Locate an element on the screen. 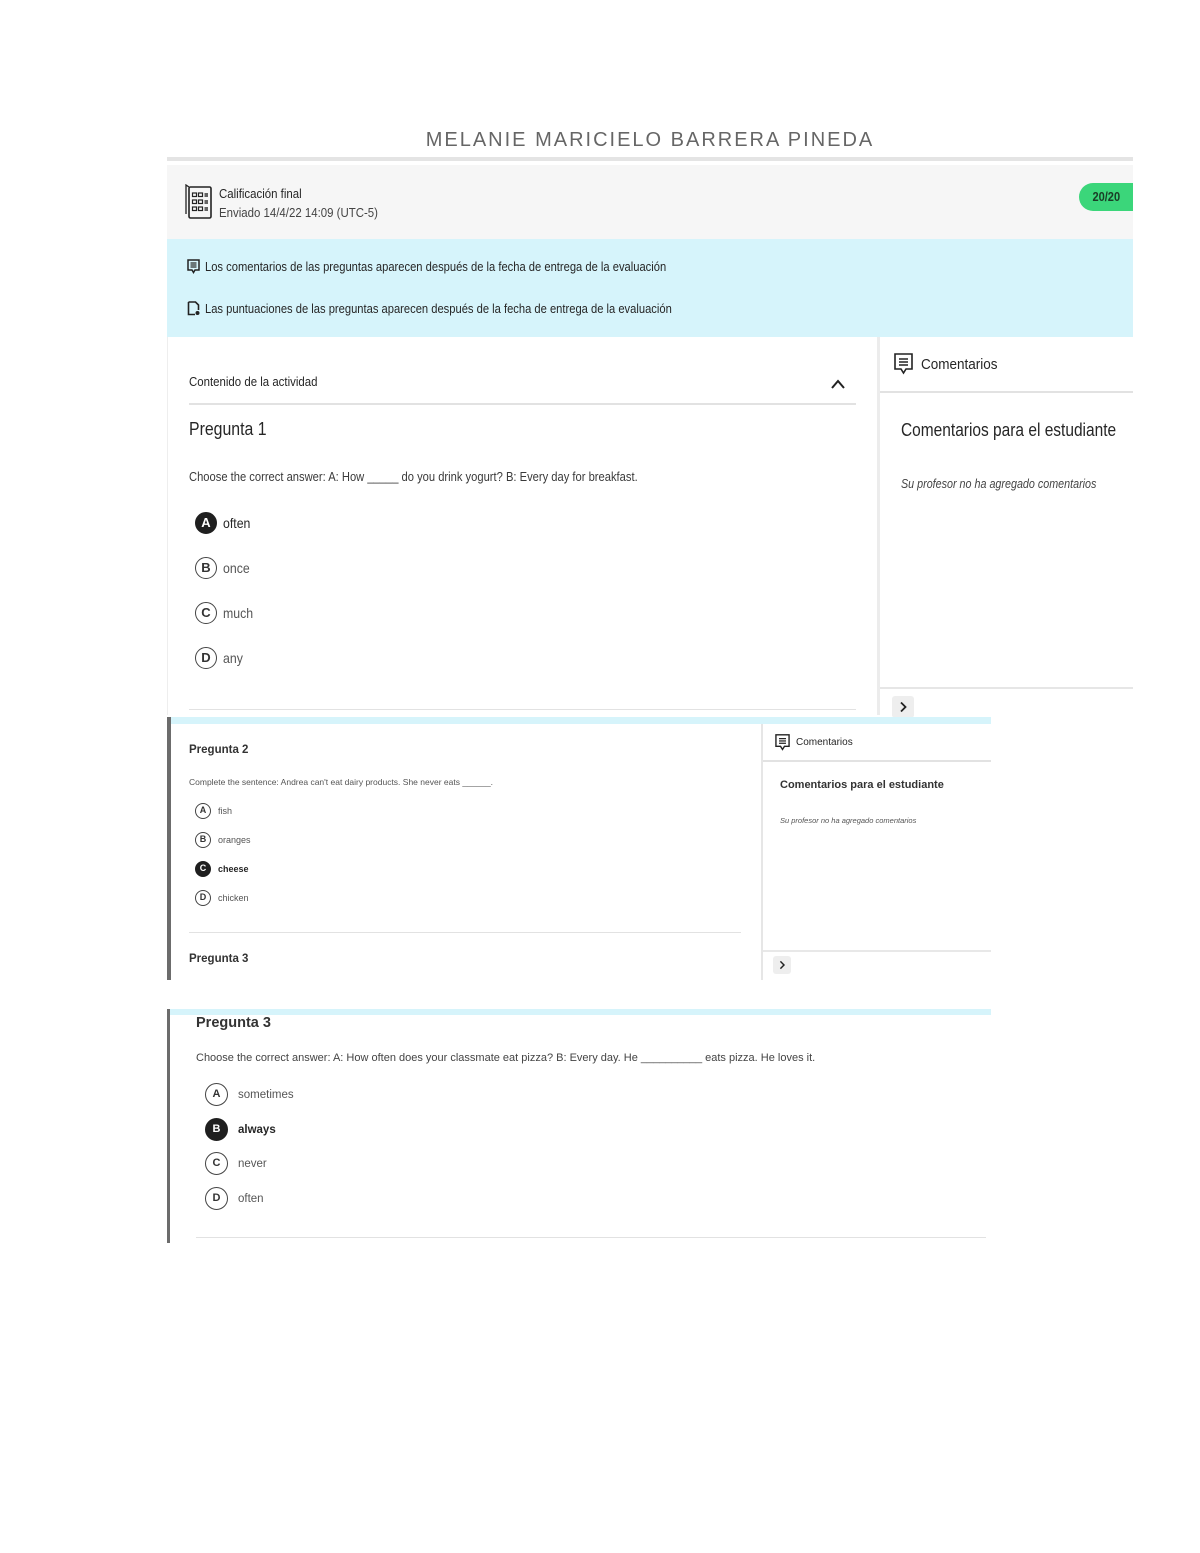 This screenshot has height=1553, width=1200. question-title: Pregunta 2 is located at coordinates (219, 750).